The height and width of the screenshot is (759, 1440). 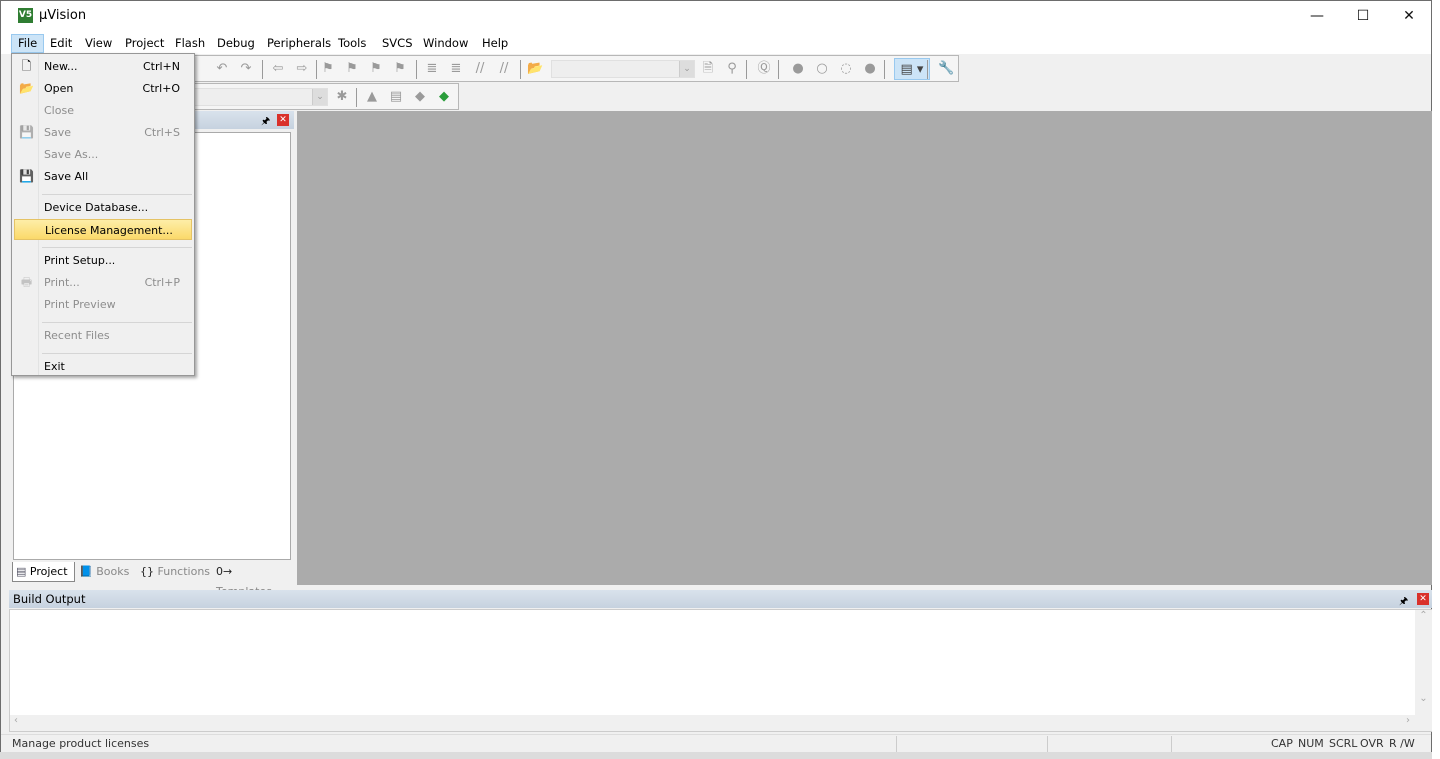 I want to click on tab-label: Functions, so click(x=184, y=571).